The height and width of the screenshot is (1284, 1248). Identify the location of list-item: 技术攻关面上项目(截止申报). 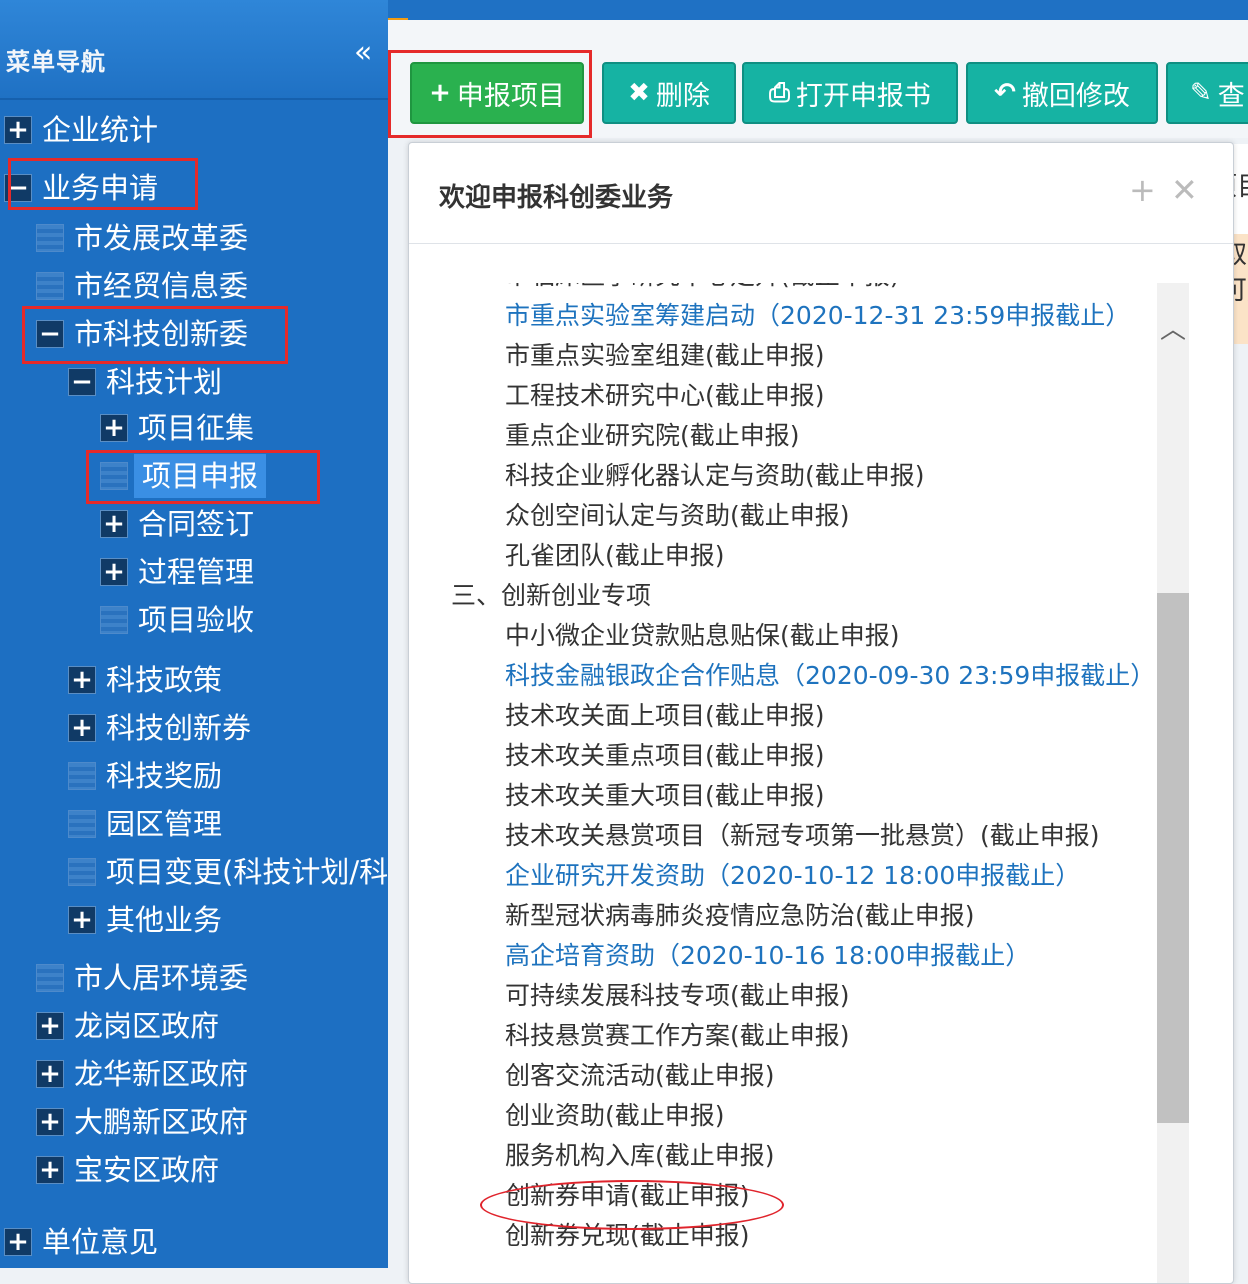
(665, 716).